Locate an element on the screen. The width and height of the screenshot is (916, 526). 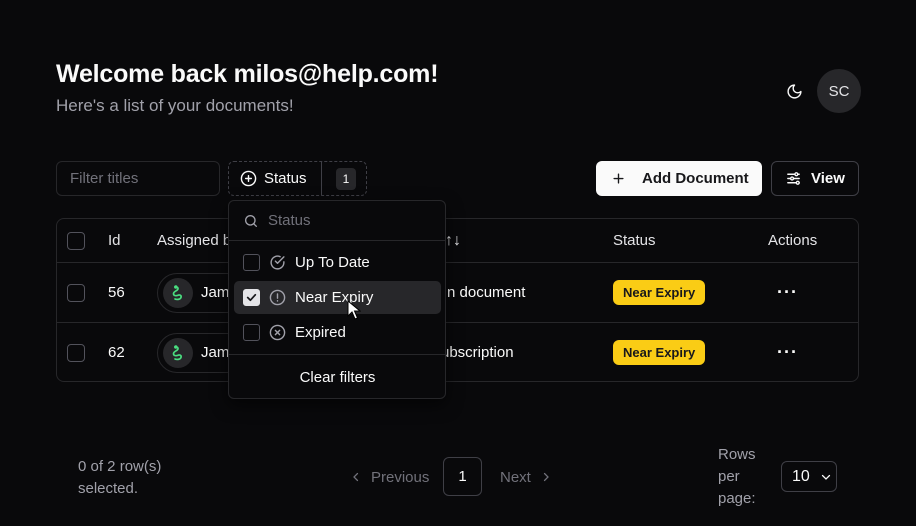
status-filter-divider is located at coordinates (321, 178).